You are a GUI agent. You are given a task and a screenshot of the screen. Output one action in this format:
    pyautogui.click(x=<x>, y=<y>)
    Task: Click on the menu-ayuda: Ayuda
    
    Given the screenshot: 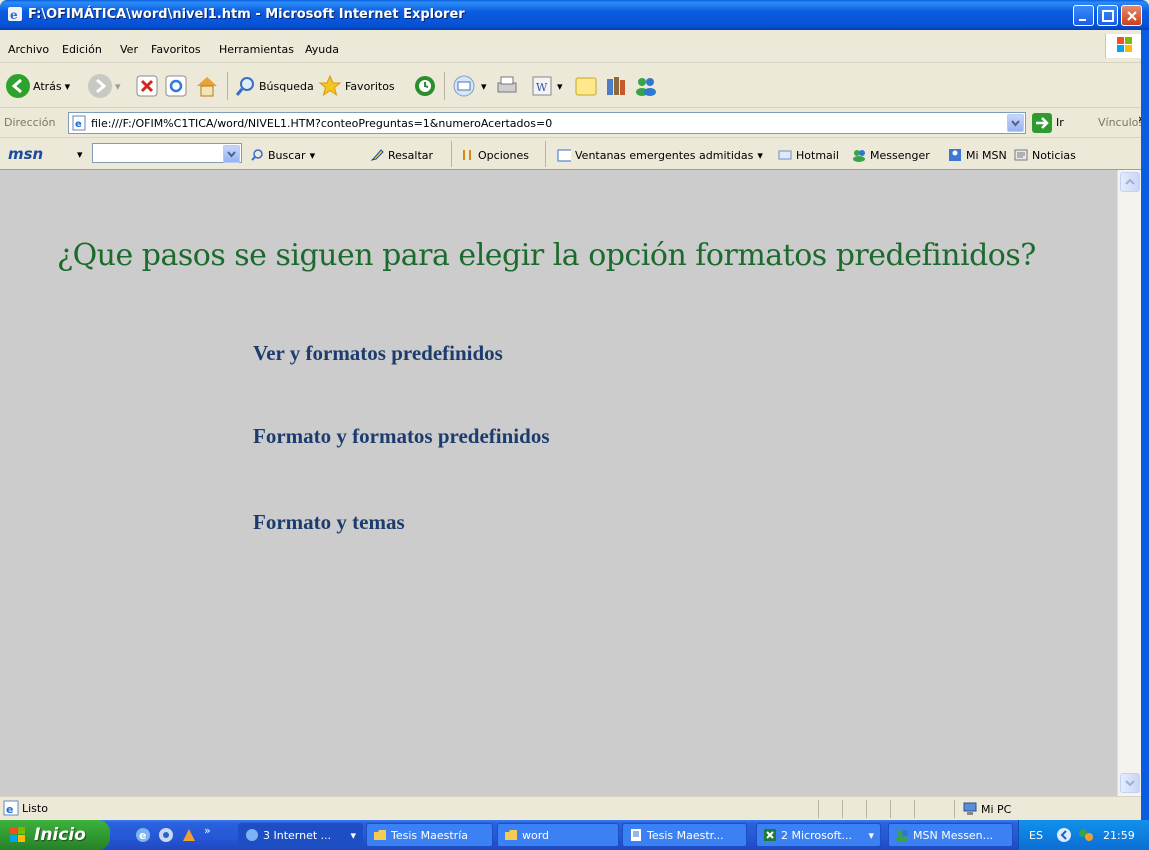 What is the action you would take?
    pyautogui.click(x=322, y=49)
    